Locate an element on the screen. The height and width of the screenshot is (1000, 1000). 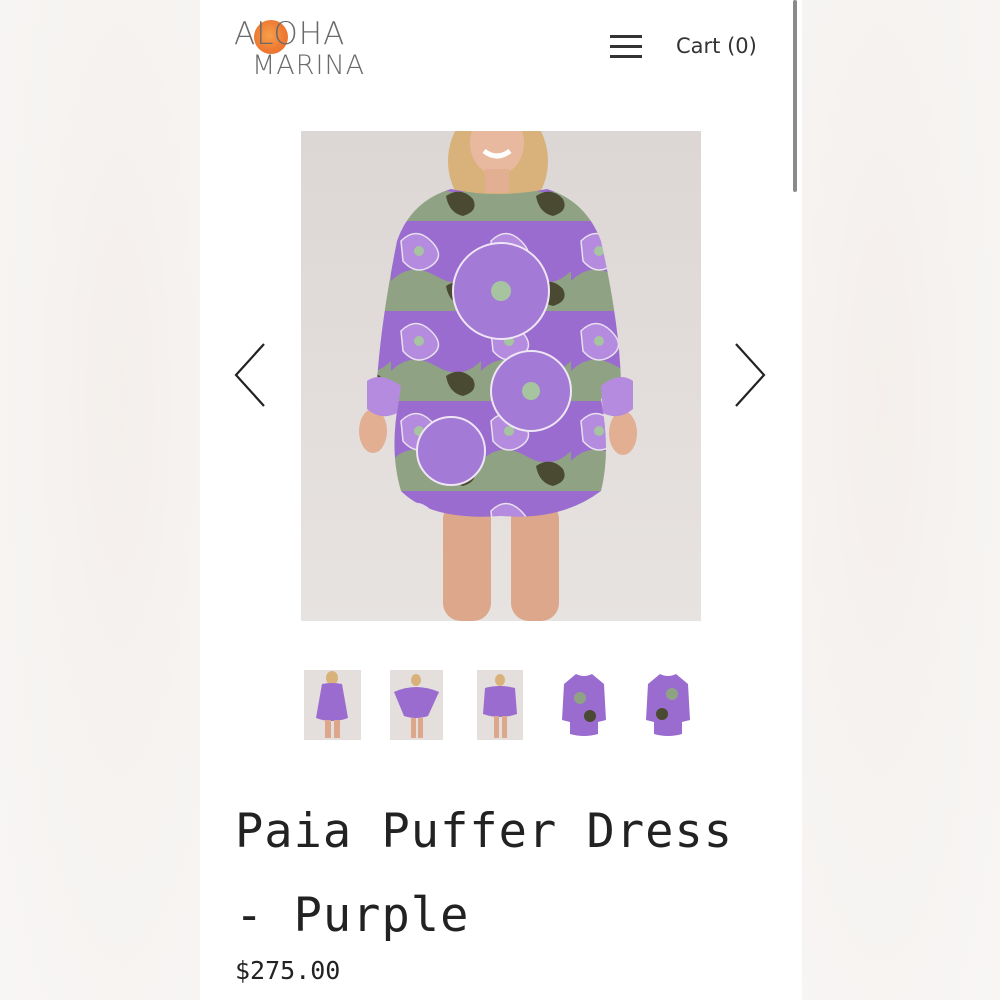
hamburger-menu-icon is located at coordinates (626, 47).